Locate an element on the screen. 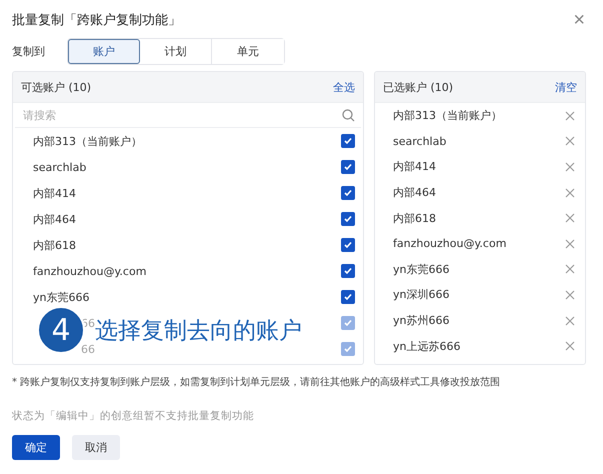 The image size is (603, 474). cancel-button: 取消 is located at coordinates (96, 447).